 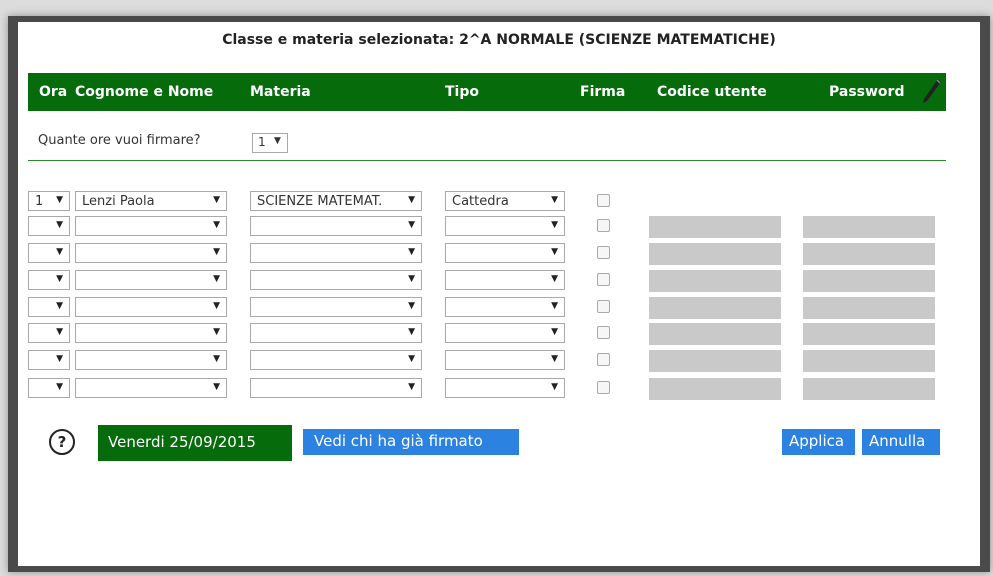 I want to click on table-row: 1 ▼ Lenzi Paola ▼ SCIENZE MATEMAT. ▼ Cattedra ▼, so click(x=499, y=202).